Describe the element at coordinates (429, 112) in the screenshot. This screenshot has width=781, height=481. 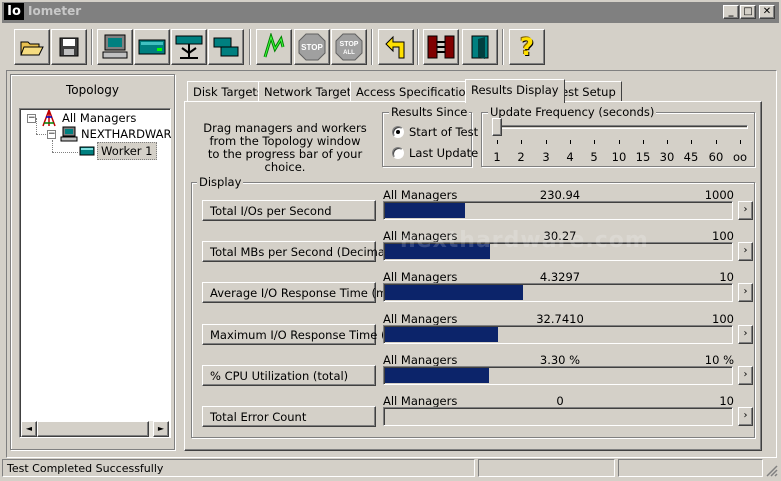
I see `results-since-title: Results Since` at that location.